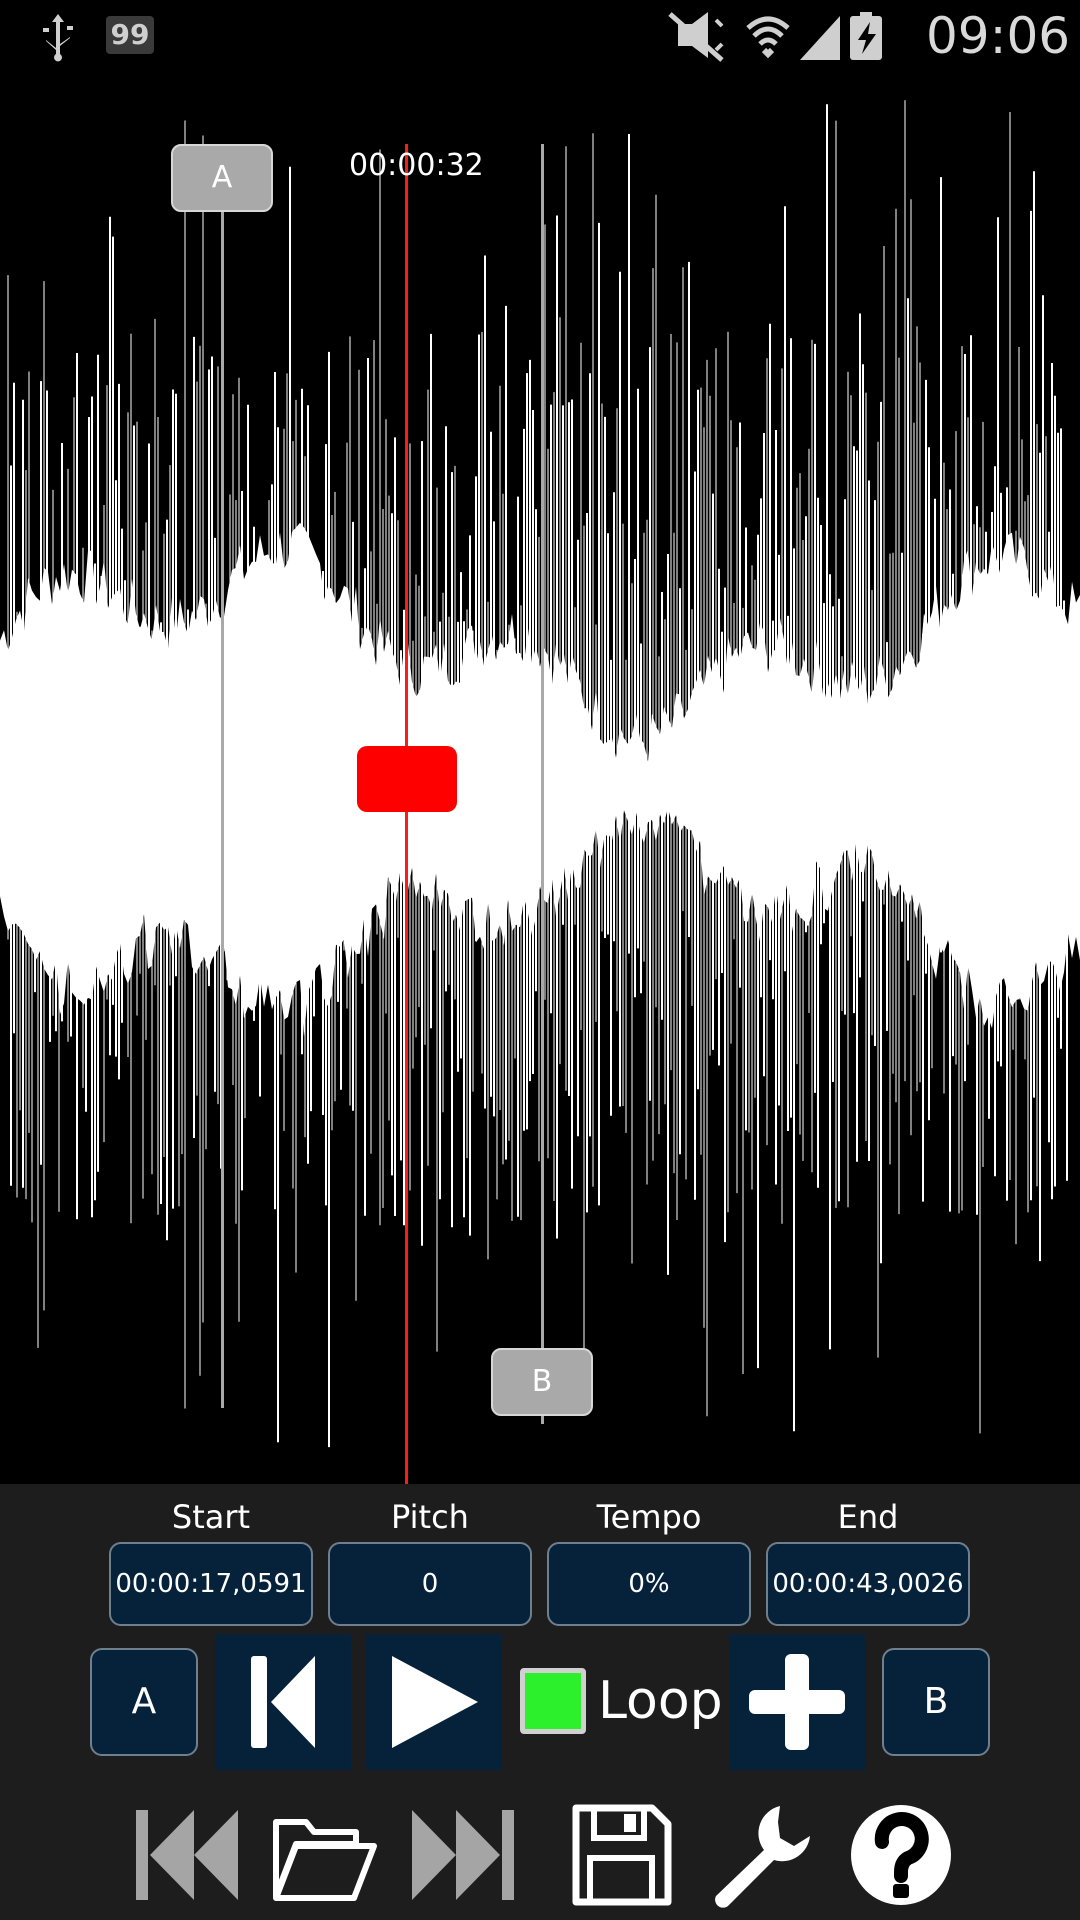 The width and height of the screenshot is (1080, 1920). I want to click on status-icons, so click(775, 37).